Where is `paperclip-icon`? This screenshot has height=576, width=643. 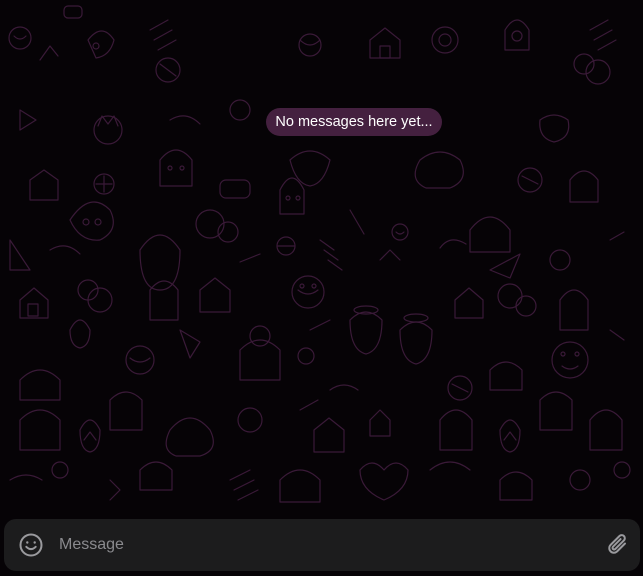 paperclip-icon is located at coordinates (618, 545).